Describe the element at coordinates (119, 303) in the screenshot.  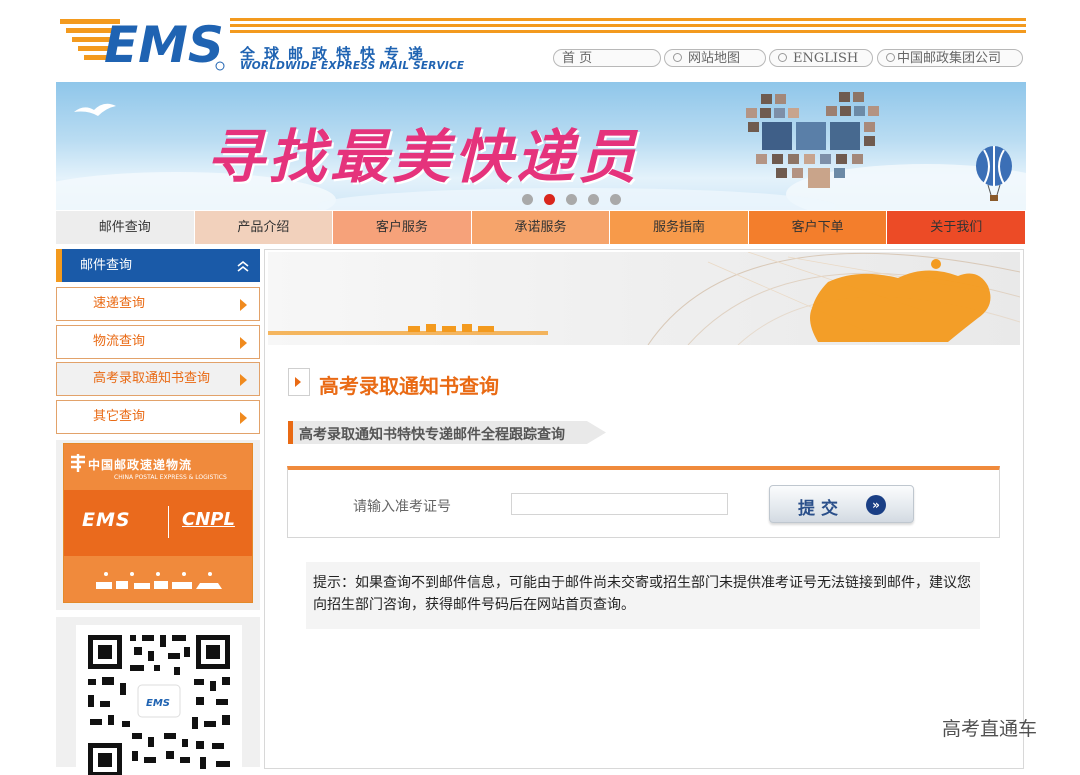
I see `sidebar-item-label: 速递查询` at that location.